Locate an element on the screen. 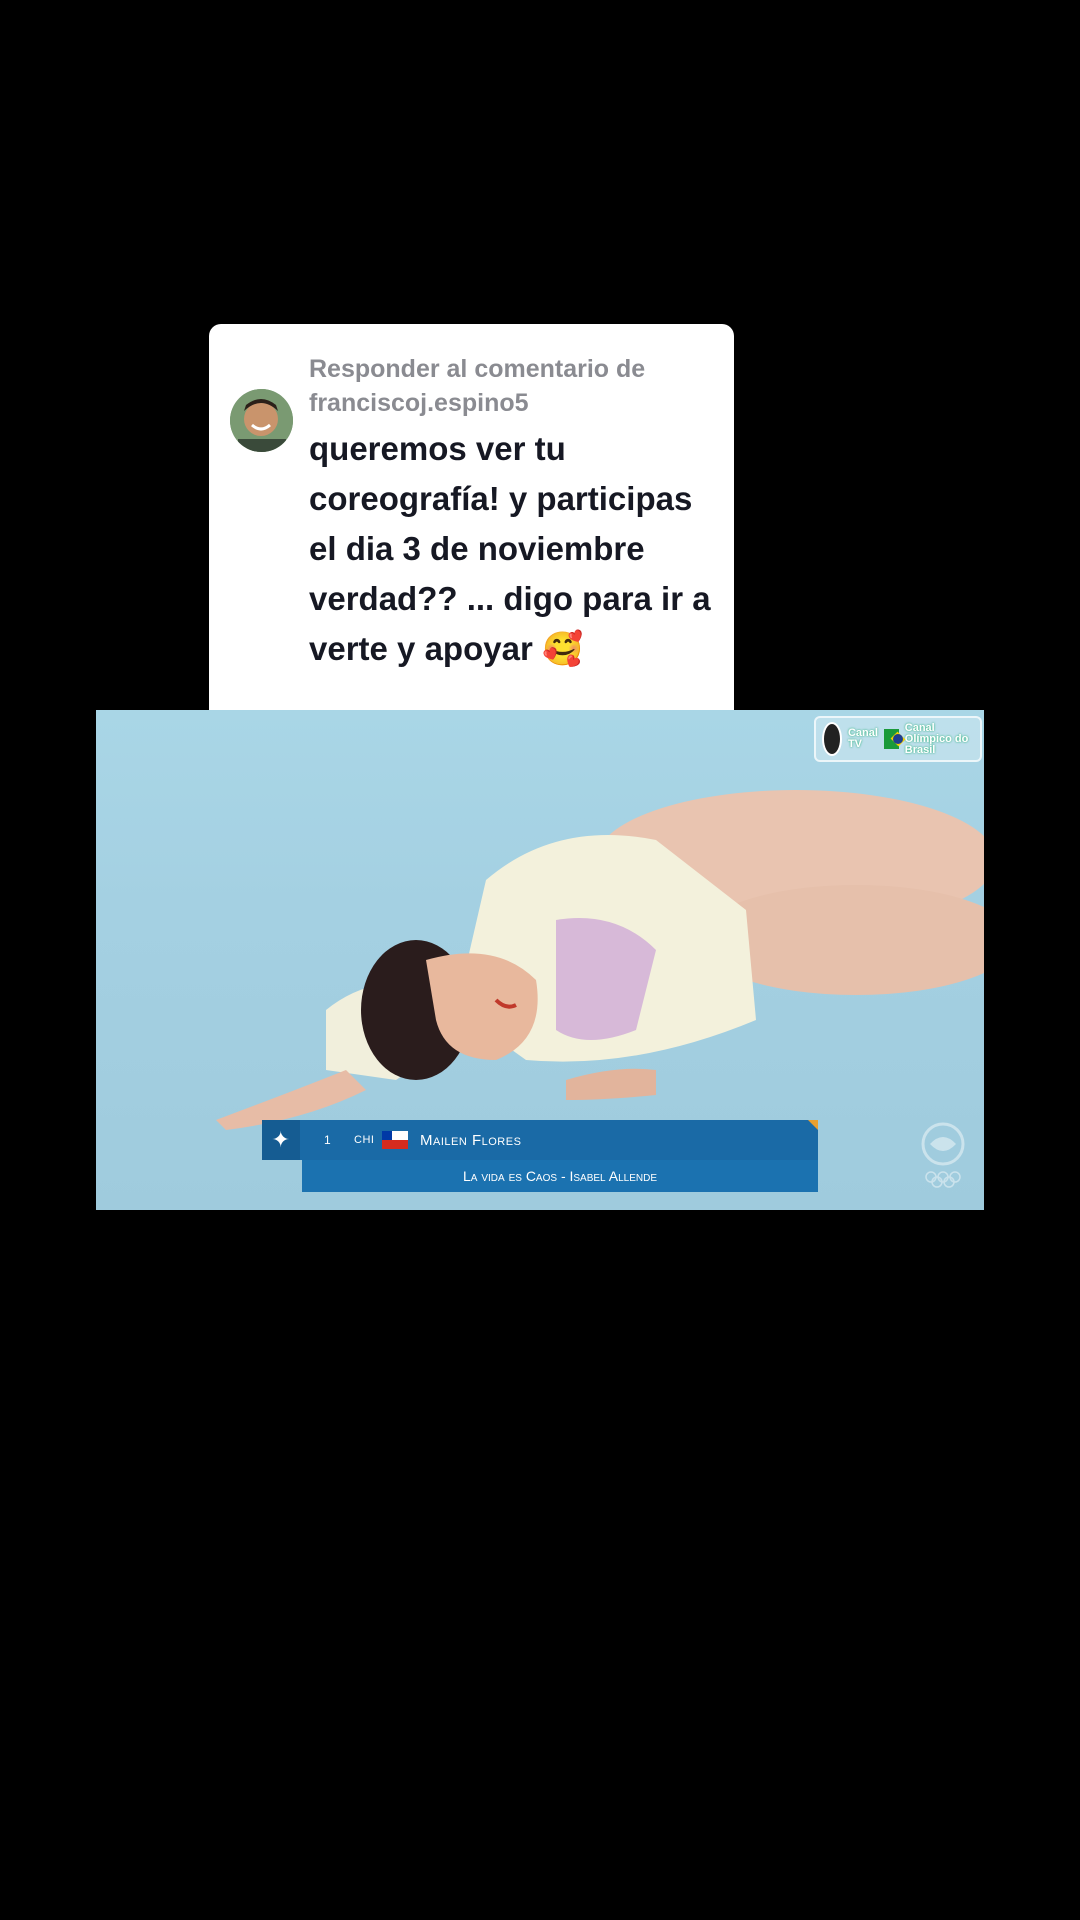 The width and height of the screenshot is (1080, 1920). channel-label: Canal TV is located at coordinates (862, 738).